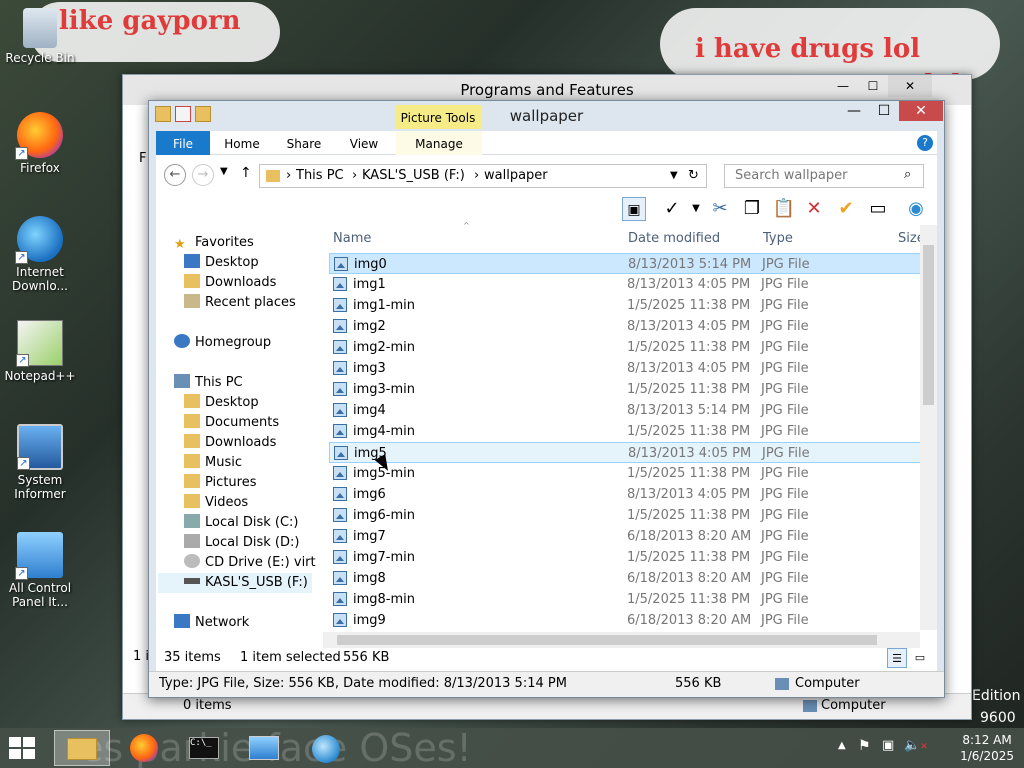  I want to click on file-row: img1 8/13/2013 4:05 PM JPG File, so click(626, 284).